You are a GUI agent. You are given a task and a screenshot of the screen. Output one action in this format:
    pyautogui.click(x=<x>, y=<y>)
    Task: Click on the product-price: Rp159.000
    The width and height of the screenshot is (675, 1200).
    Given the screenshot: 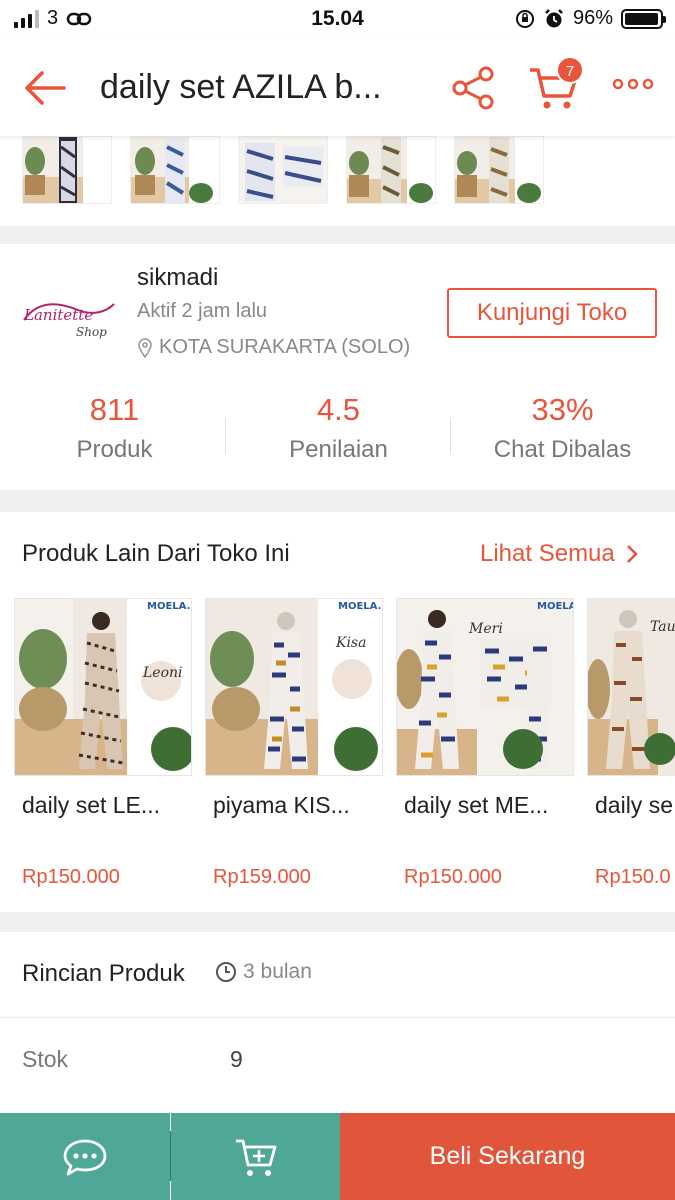 What is the action you would take?
    pyautogui.click(x=262, y=877)
    